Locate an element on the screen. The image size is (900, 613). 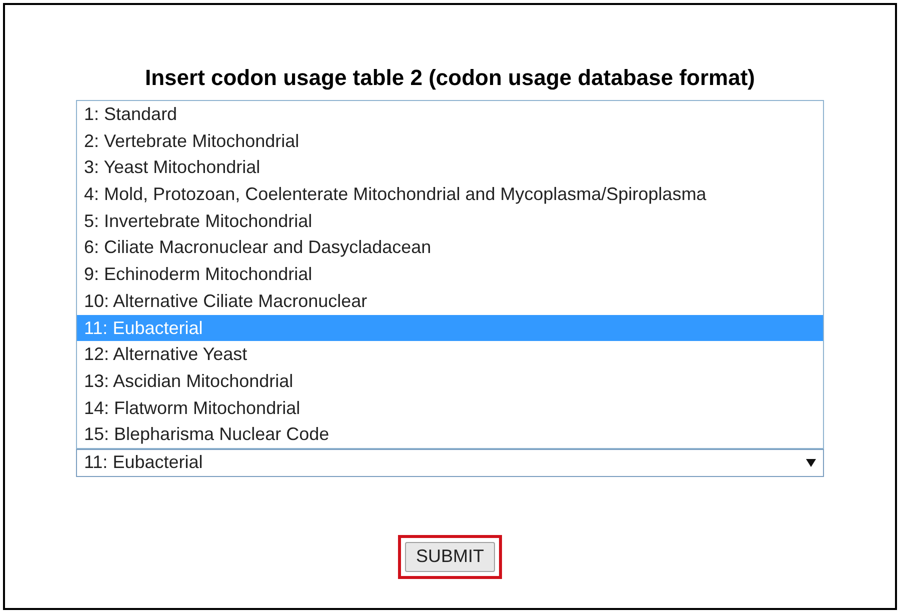
list-option: 12: Alternative Yeast is located at coordinates (450, 354).